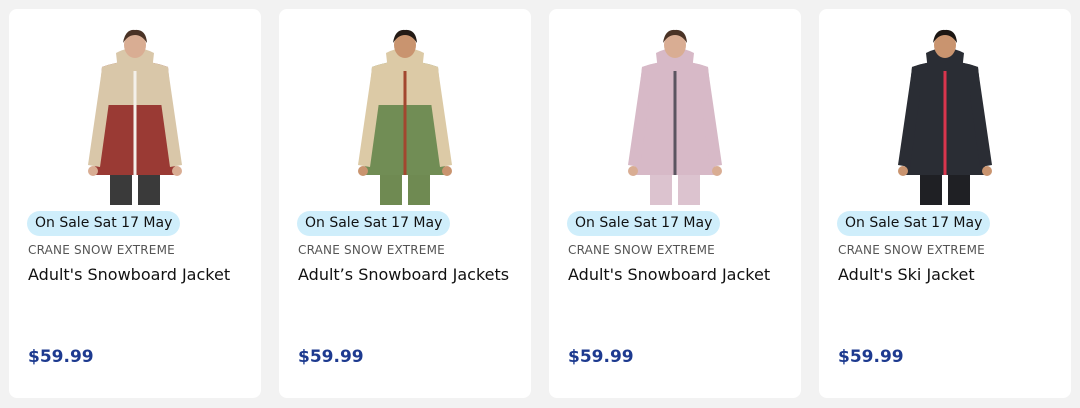 Image resolution: width=1080 pixels, height=408 pixels. I want to click on man-jacket-black, so click(945, 117).